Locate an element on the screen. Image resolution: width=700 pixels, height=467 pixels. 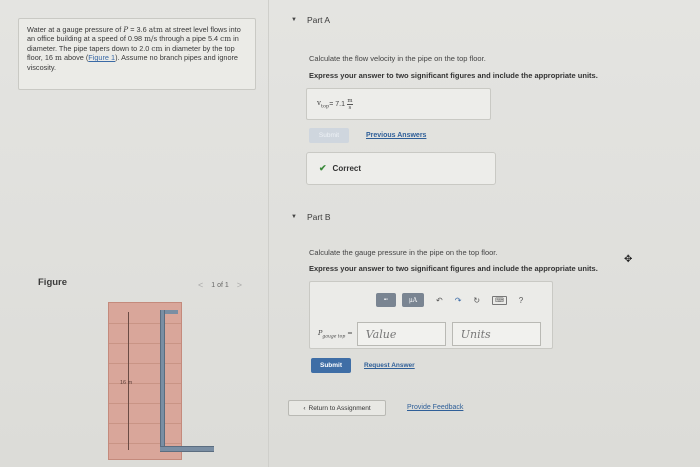
part-a-answer: vtop = 7.1 m s is located at coordinates (398, 104).